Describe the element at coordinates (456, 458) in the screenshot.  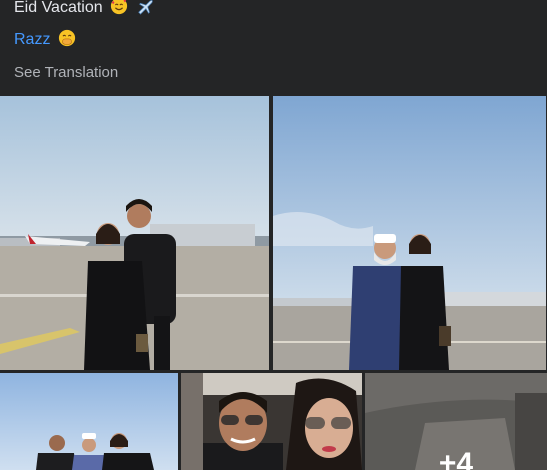
I see `more-photos-count: +4` at that location.